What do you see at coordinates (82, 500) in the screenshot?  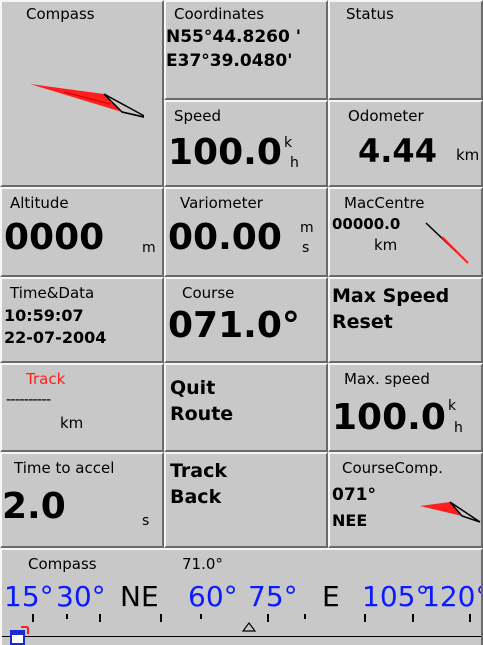 I see `time-to-accel-panel: Time to accel 2.0 s` at bounding box center [82, 500].